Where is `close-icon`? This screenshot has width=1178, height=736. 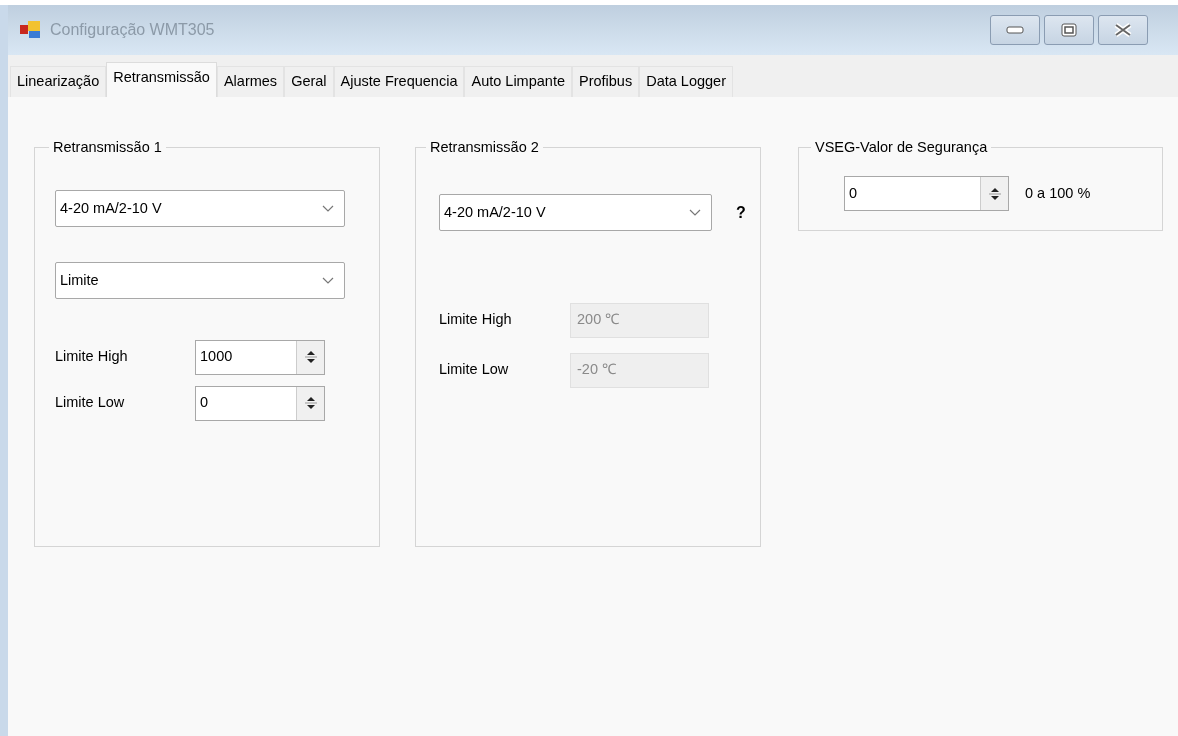
close-icon is located at coordinates (1123, 30).